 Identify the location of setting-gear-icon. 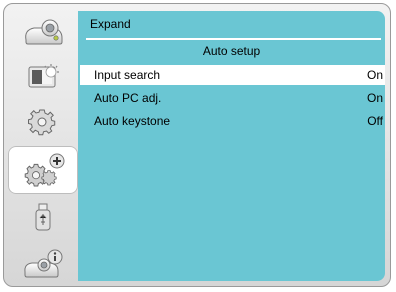
(42, 122).